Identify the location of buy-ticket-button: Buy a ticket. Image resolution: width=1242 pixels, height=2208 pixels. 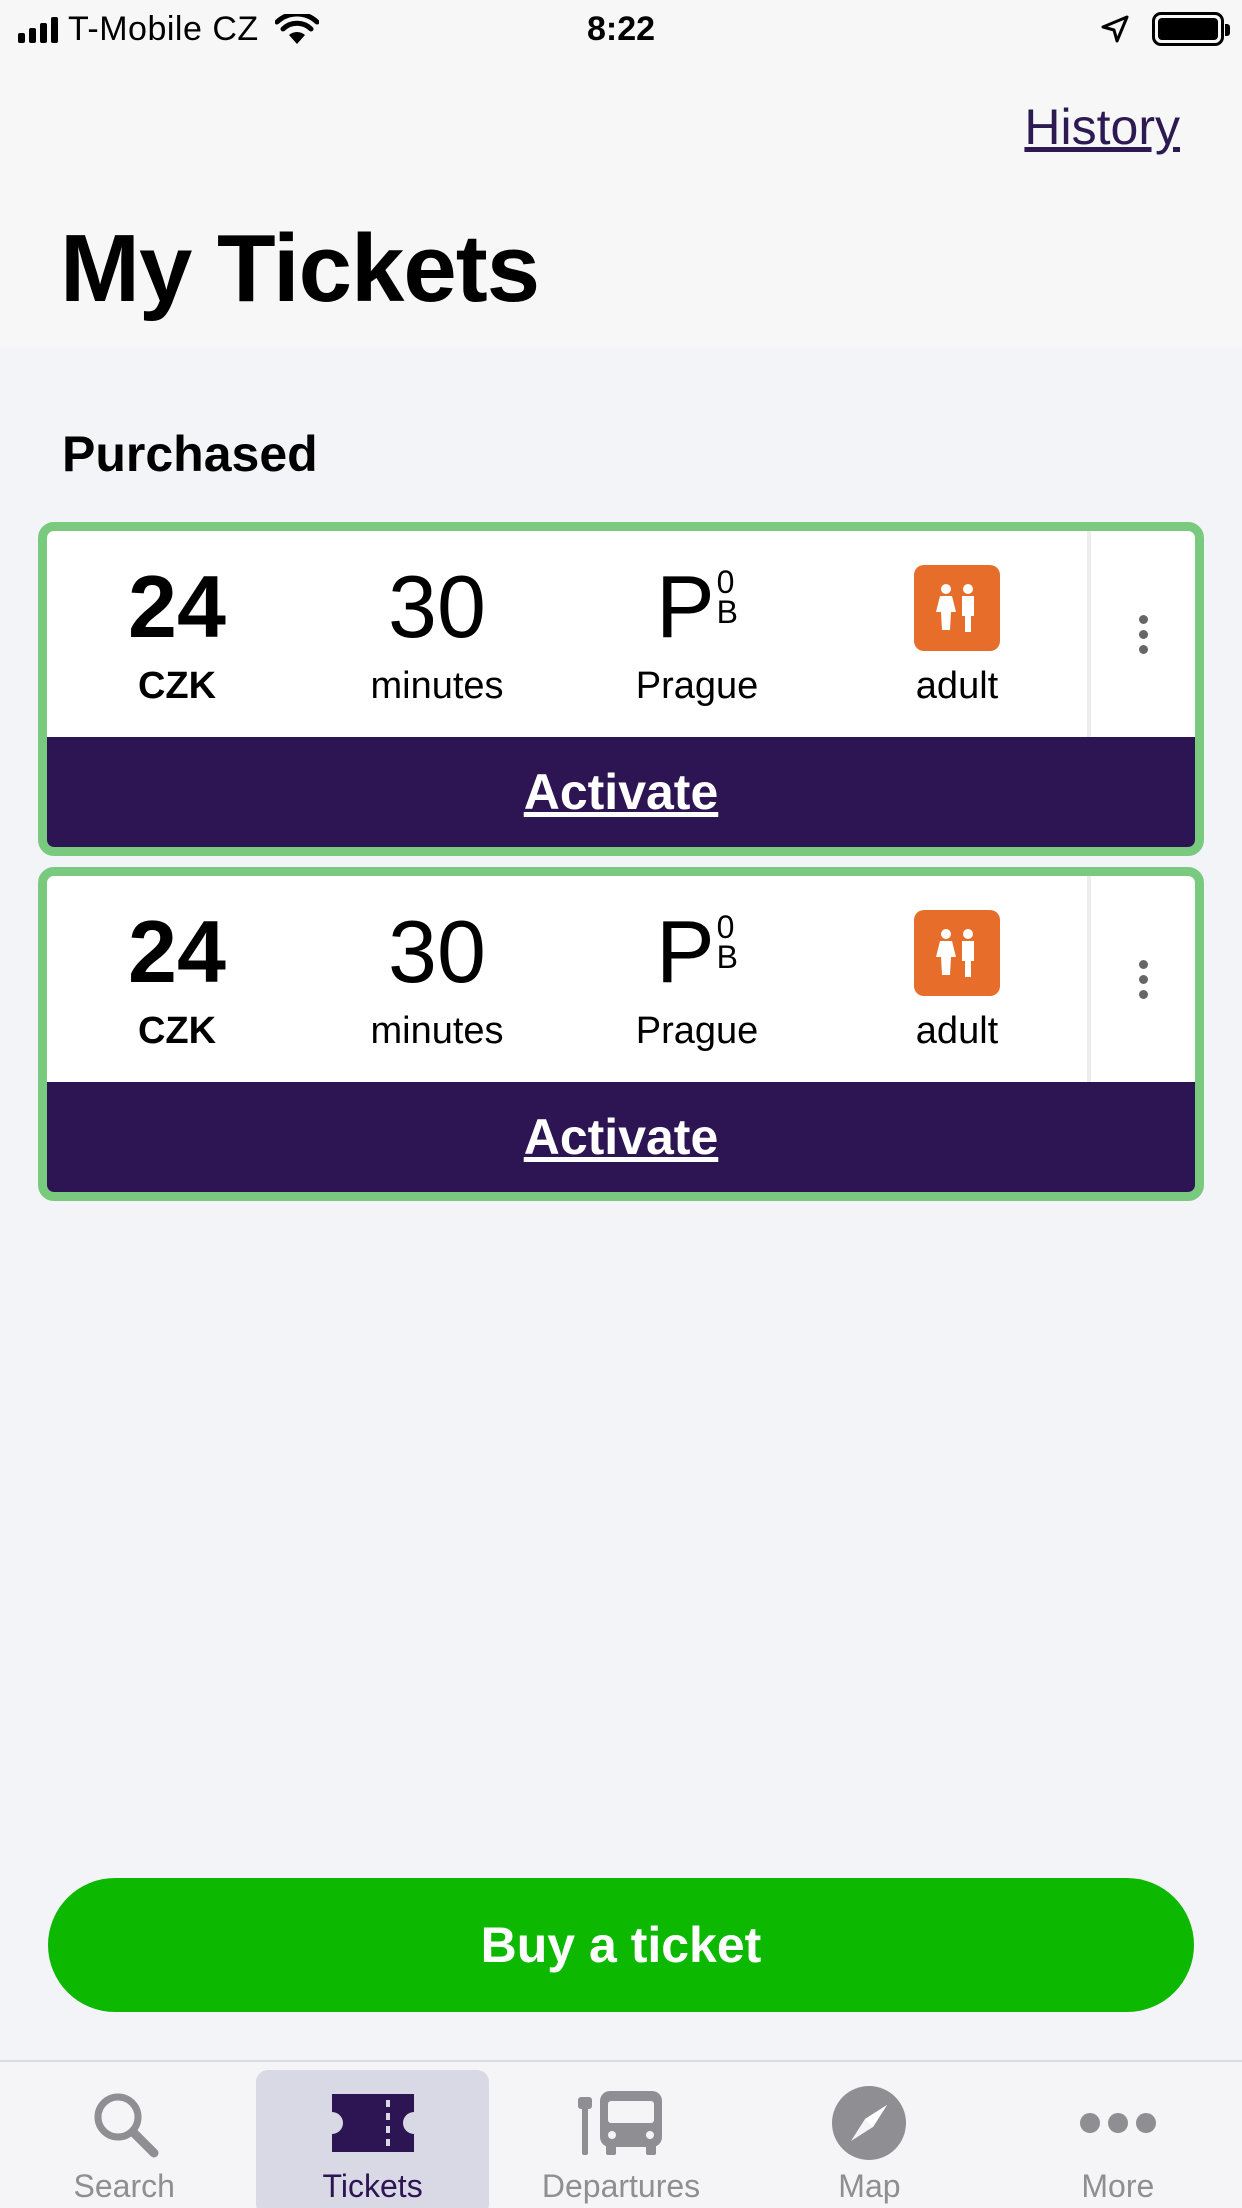
(621, 1945).